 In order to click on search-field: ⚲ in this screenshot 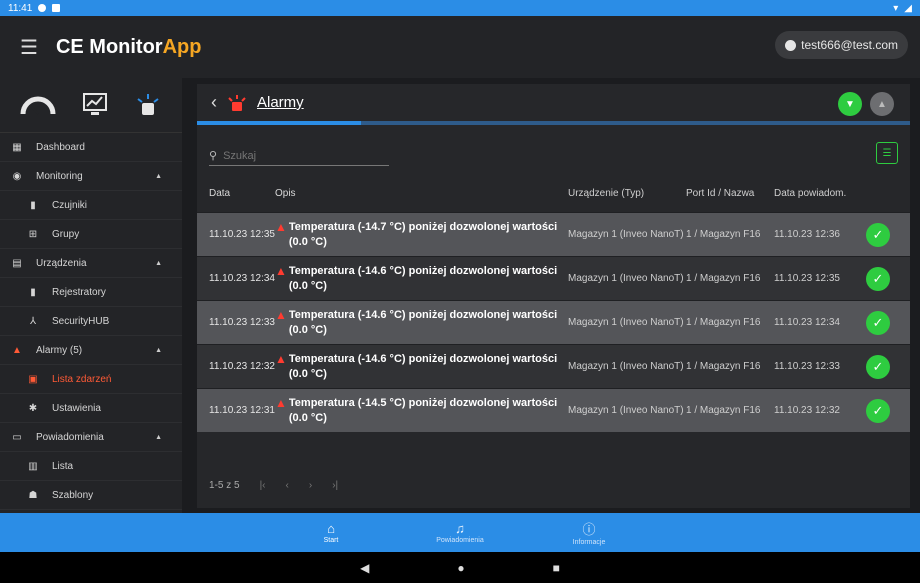, I will do `click(299, 156)`.